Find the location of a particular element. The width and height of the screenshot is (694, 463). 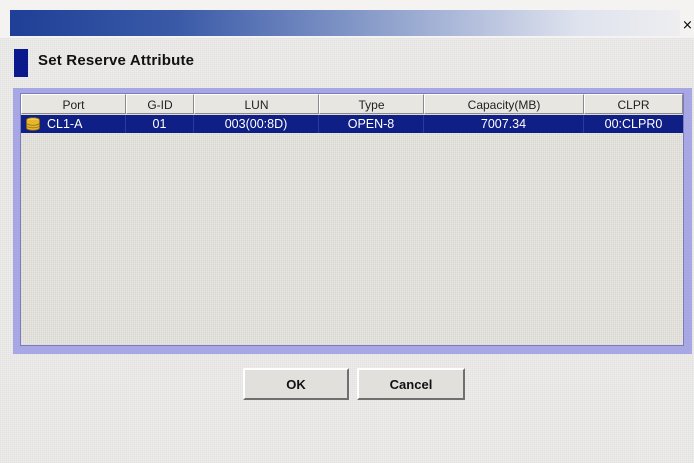

column-header-type: Type is located at coordinates (371, 104).